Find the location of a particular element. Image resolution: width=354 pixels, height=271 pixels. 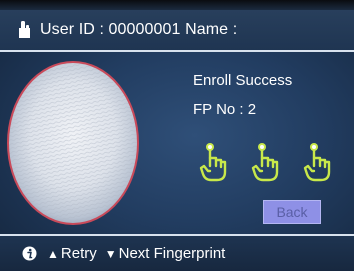

enroll-status: Enroll Success is located at coordinates (243, 80).